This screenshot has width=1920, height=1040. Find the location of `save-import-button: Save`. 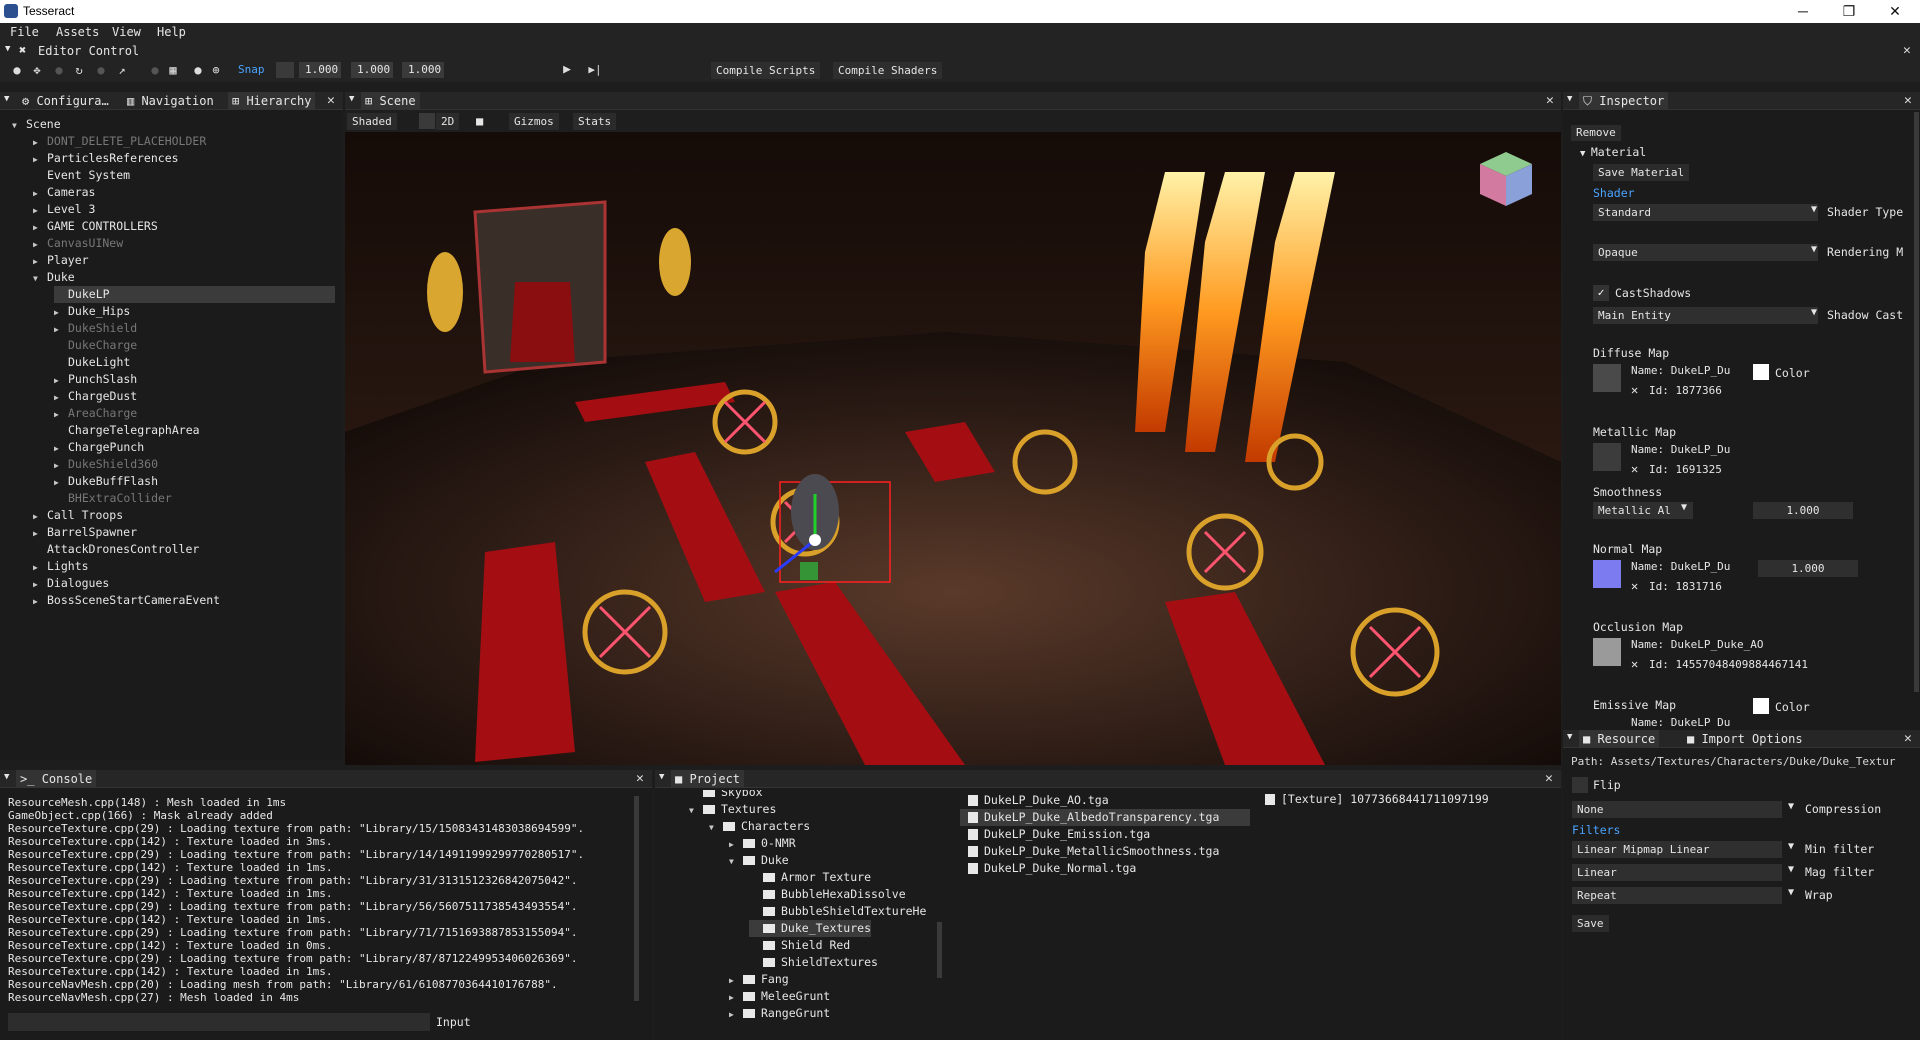

save-import-button: Save is located at coordinates (1590, 923).